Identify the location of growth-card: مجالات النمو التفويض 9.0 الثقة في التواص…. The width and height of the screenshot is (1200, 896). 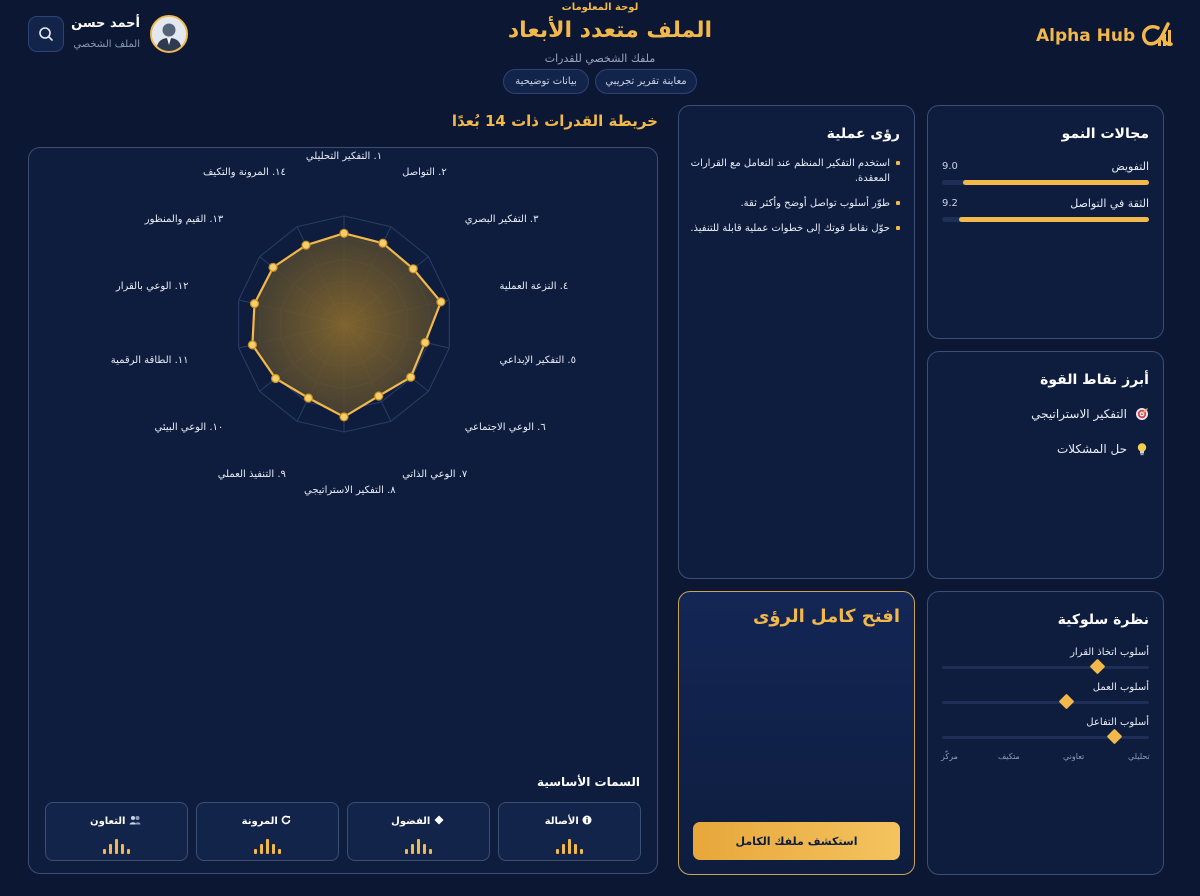
(1045, 222).